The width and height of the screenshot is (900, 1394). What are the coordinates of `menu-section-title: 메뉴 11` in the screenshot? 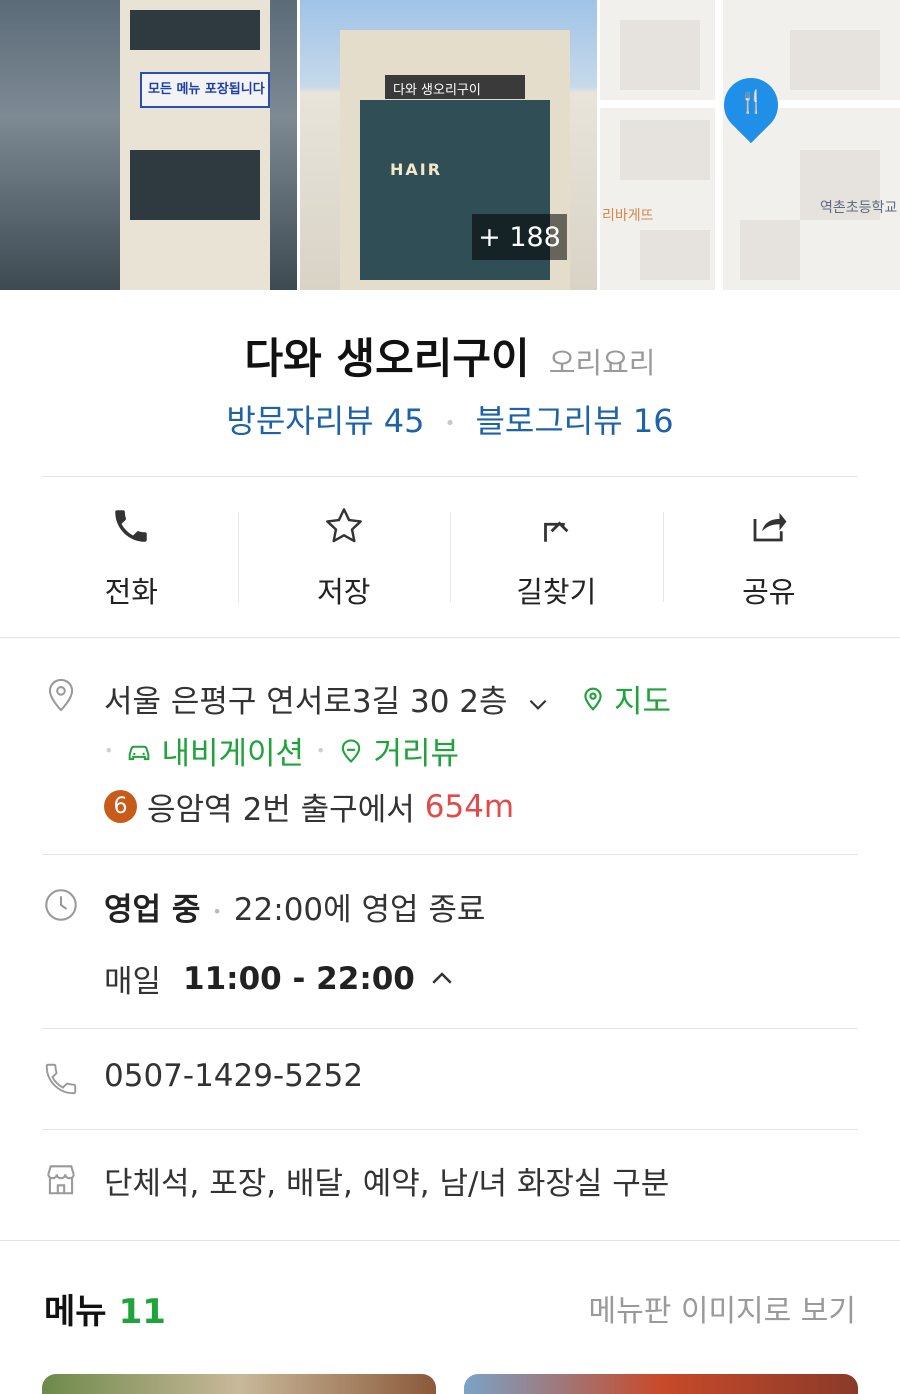 It's located at (105, 1308).